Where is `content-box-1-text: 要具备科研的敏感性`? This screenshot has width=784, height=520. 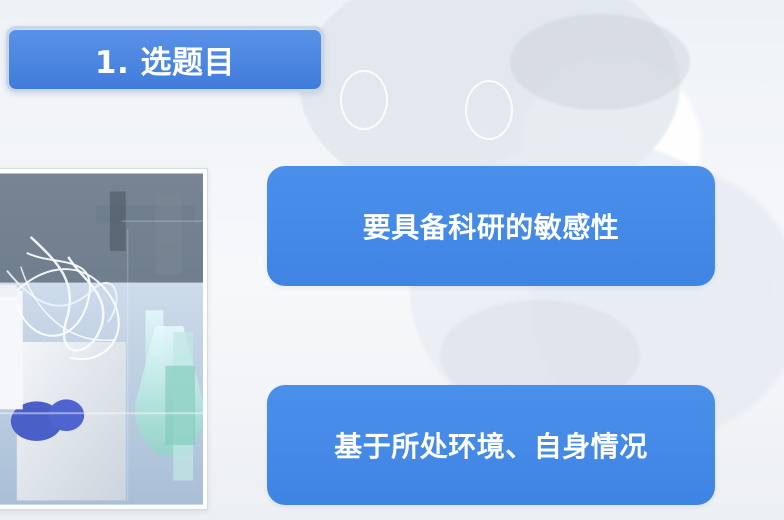 content-box-1-text: 要具备科研的敏感性 is located at coordinates (491, 227).